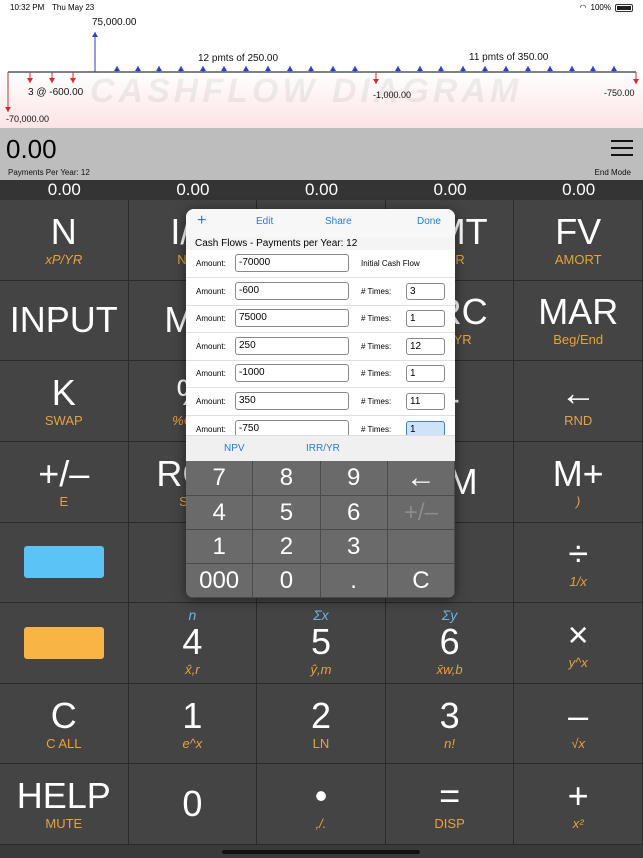 This screenshot has width=643, height=858. What do you see at coordinates (64, 804) in the screenshot?
I see `key-35: HELP MUTE` at bounding box center [64, 804].